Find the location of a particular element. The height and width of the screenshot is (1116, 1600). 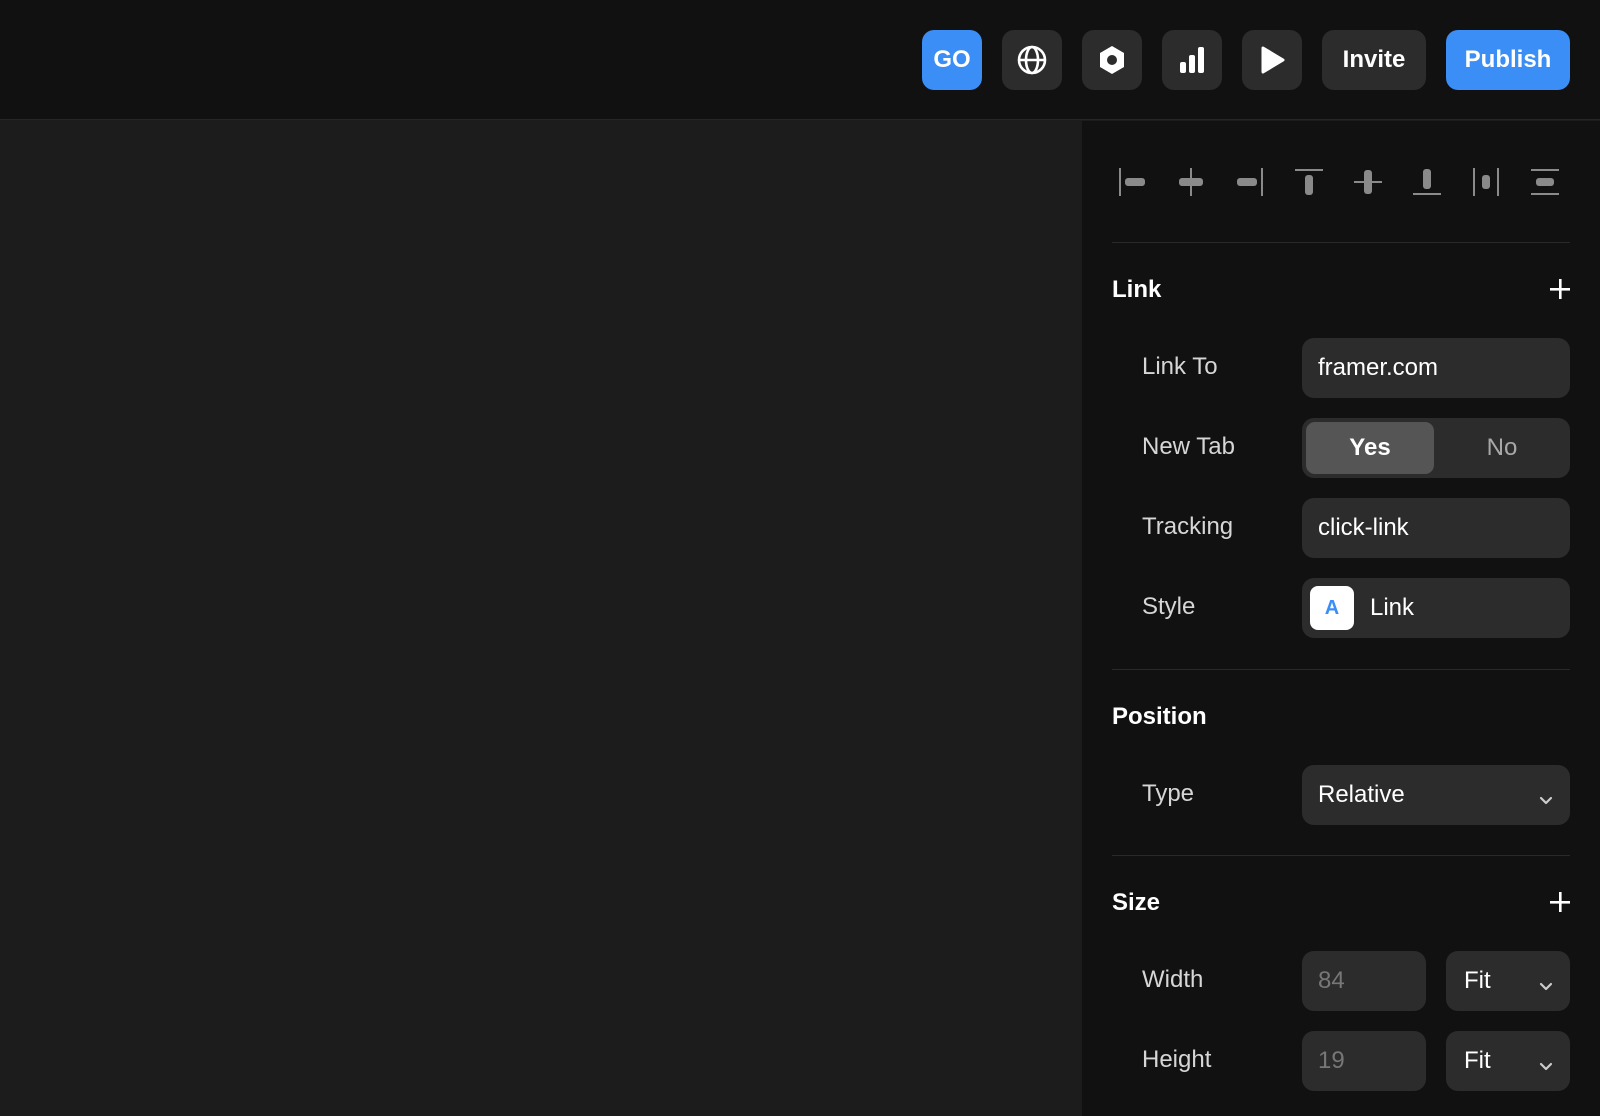

go-button: GO is located at coordinates (952, 60).